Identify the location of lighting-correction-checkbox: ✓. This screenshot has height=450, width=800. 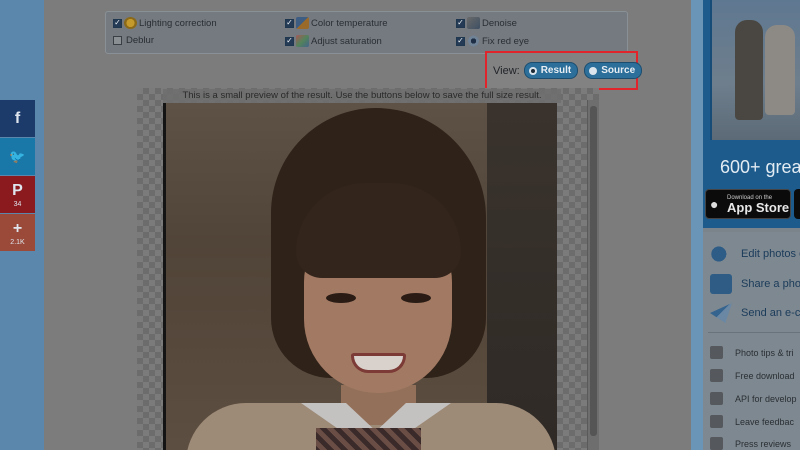
(117, 23).